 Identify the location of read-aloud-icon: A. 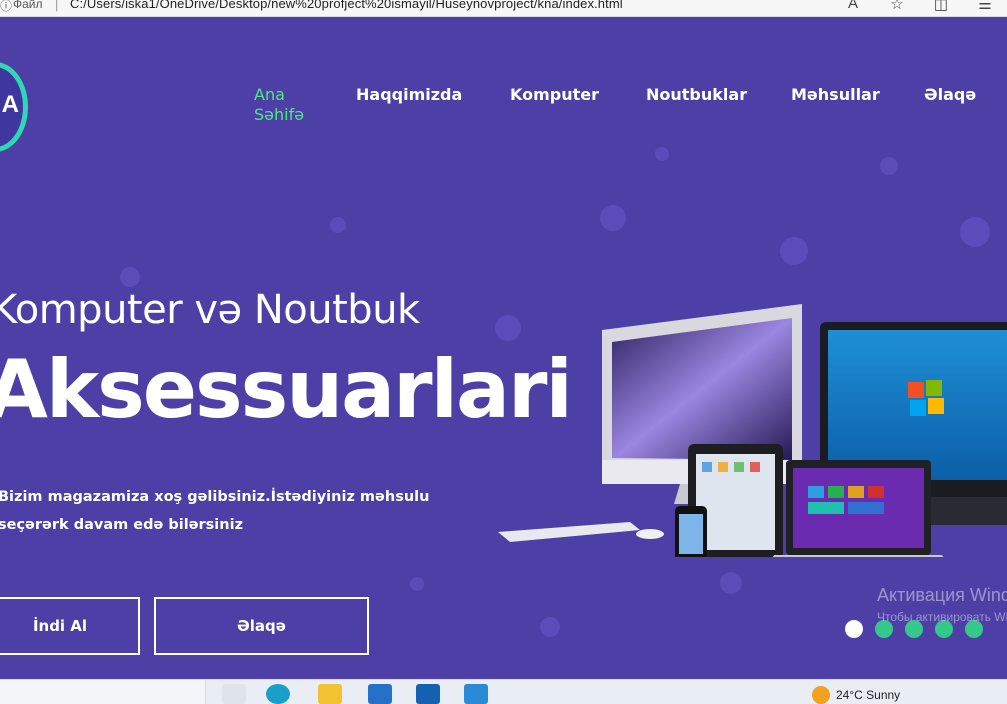
(853, 7).